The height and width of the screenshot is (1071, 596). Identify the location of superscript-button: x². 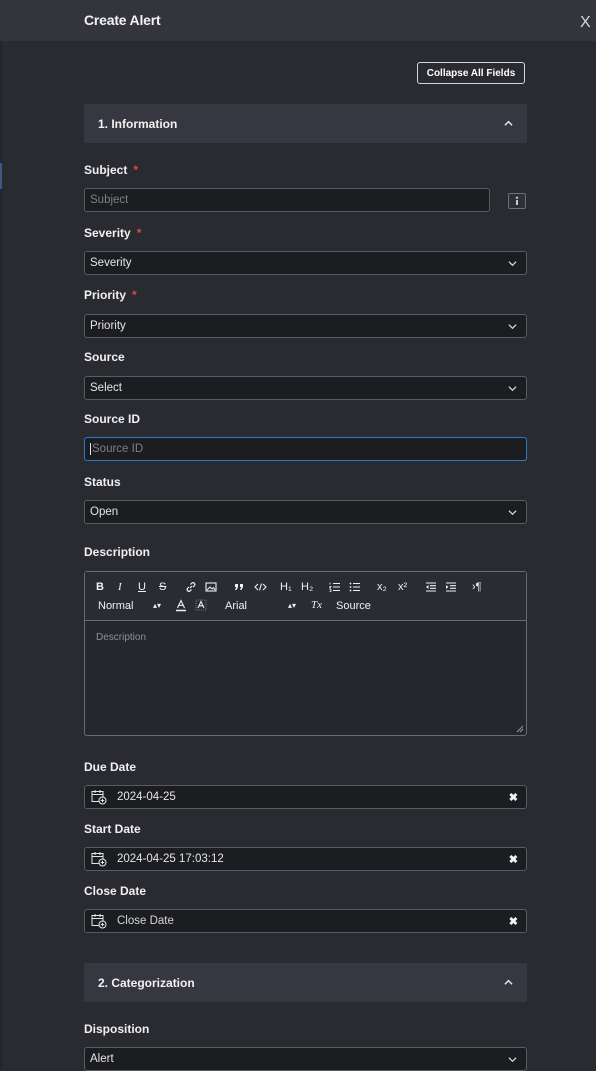
(402, 587).